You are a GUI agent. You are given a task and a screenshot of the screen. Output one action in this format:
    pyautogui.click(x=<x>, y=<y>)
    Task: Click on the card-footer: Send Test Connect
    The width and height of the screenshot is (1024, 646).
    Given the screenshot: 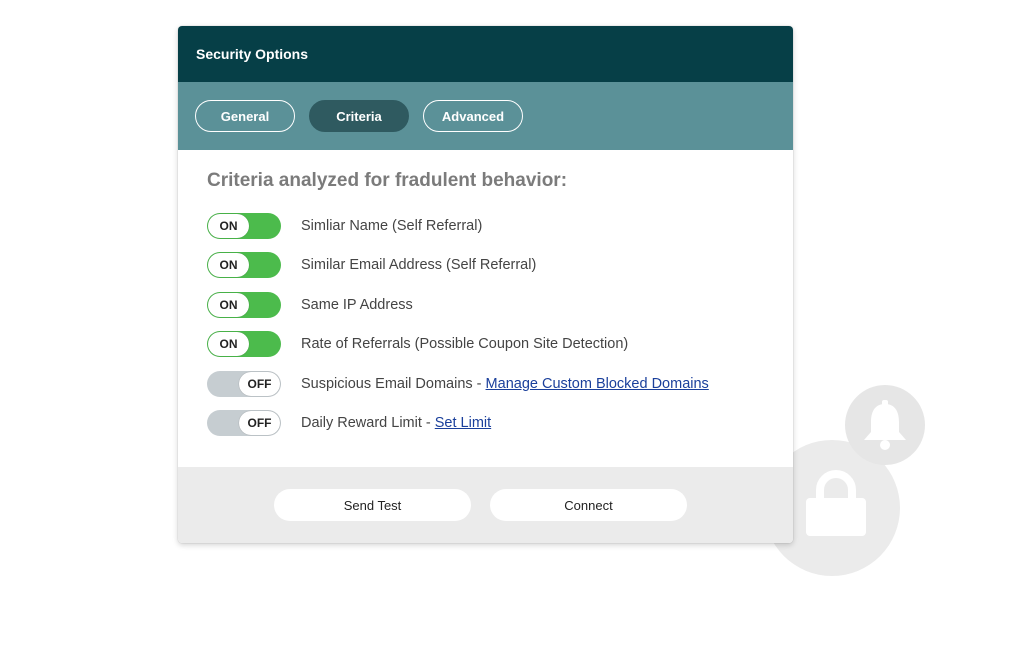 What is the action you would take?
    pyautogui.click(x=485, y=505)
    